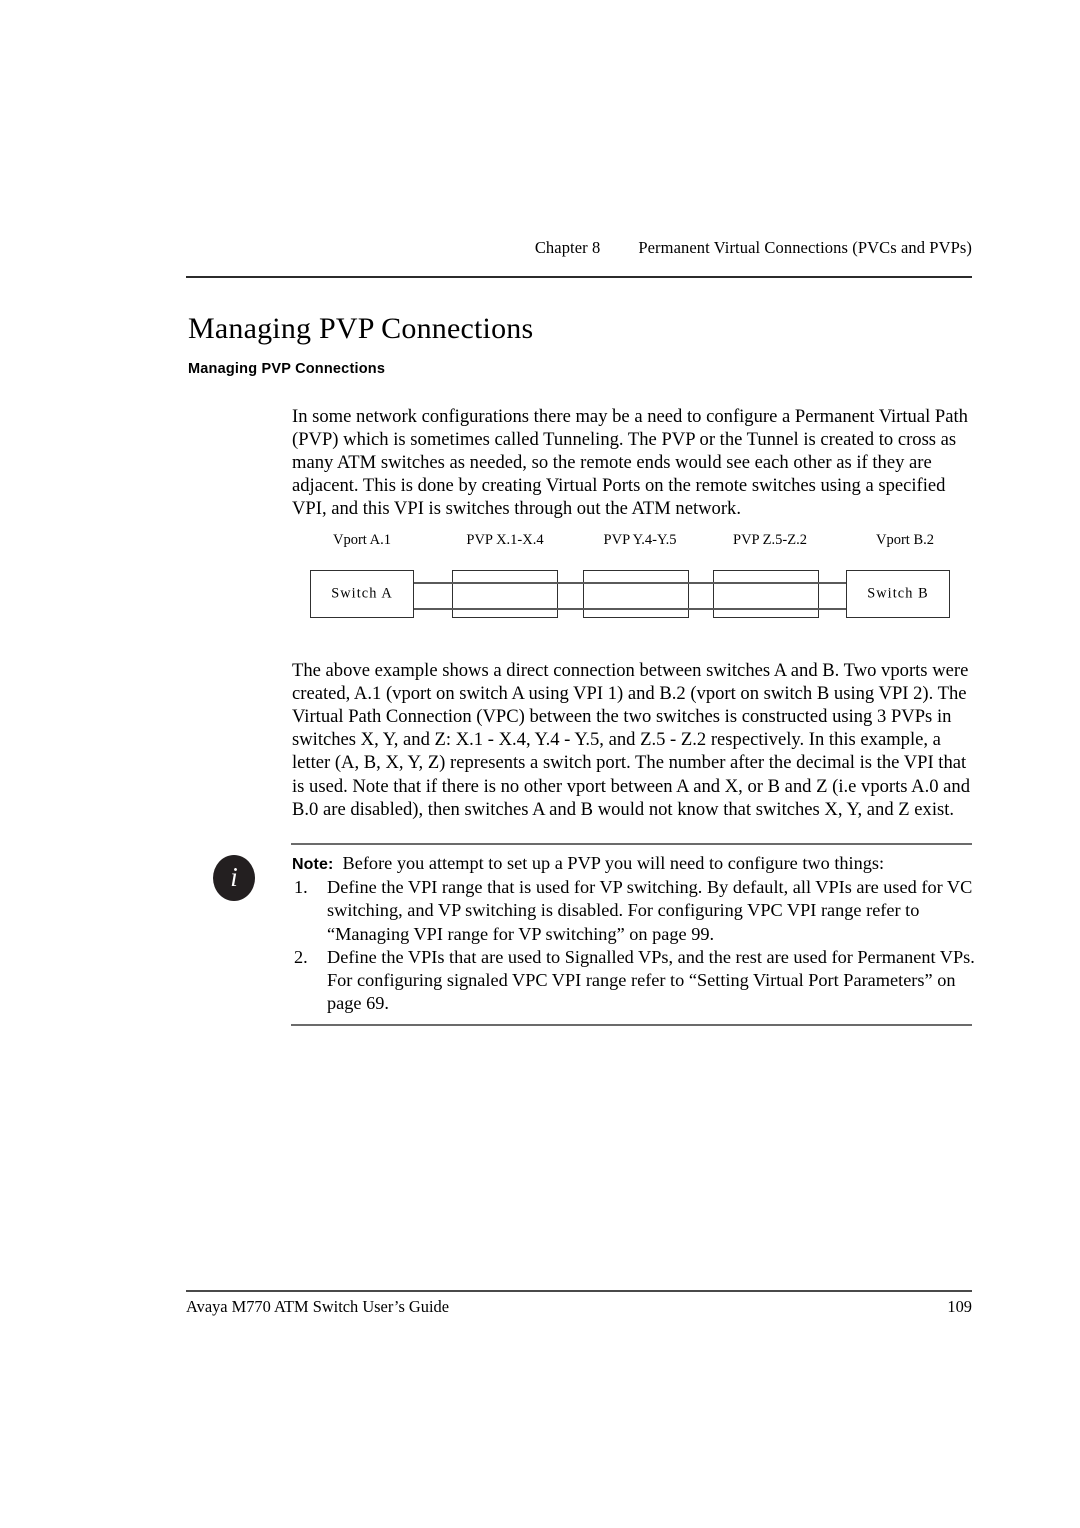 This screenshot has height=1528, width=1080. I want to click on note-item-marker: 2., so click(301, 956).